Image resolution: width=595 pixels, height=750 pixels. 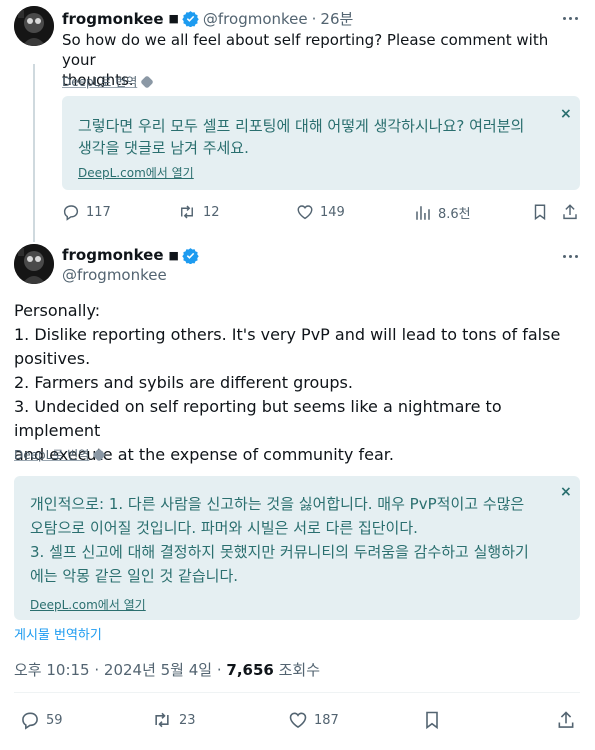 What do you see at coordinates (301, 126) in the screenshot?
I see `translation-line: 그렇다면 우리 모두 셀프 리포팅에 대해 어떻게 생각하시나요? 여러분의` at bounding box center [301, 126].